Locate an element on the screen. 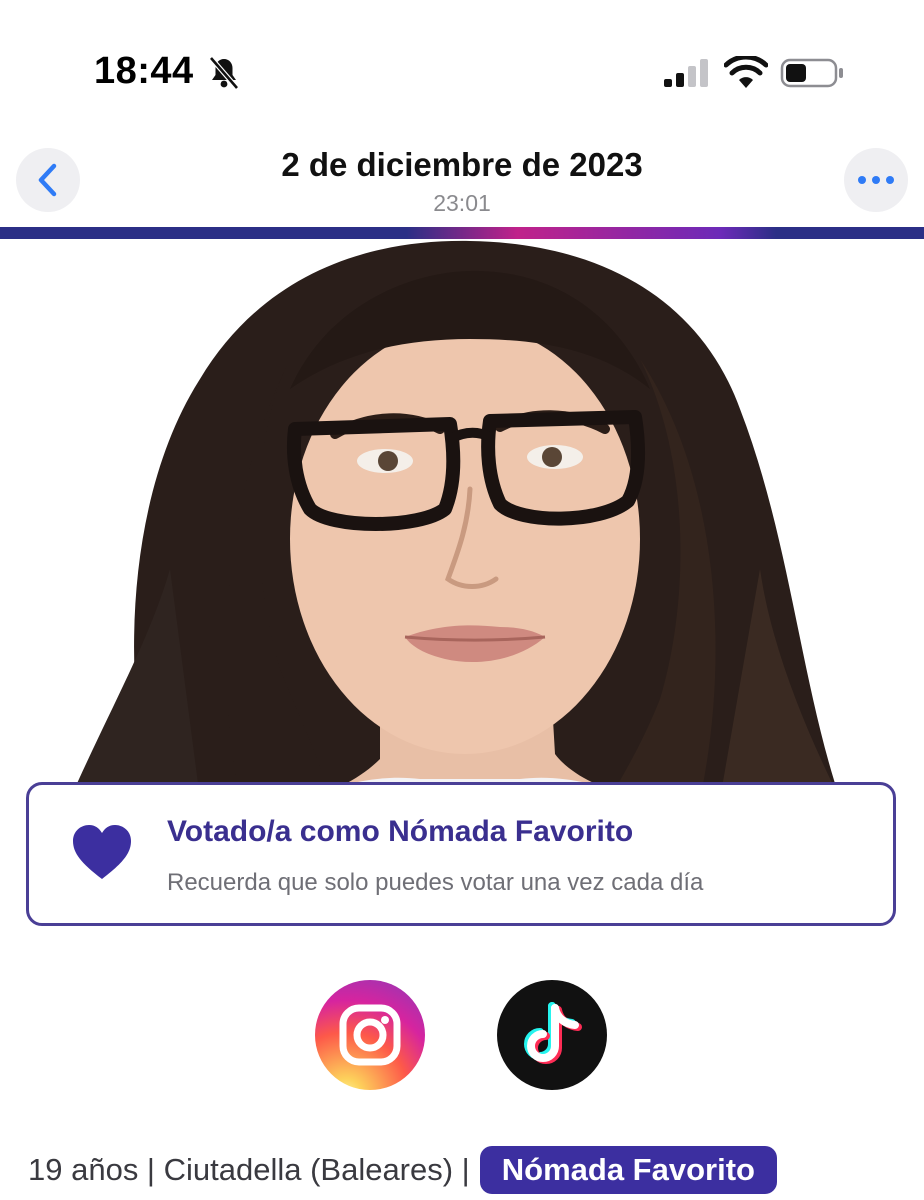  more-button is located at coordinates (876, 180).